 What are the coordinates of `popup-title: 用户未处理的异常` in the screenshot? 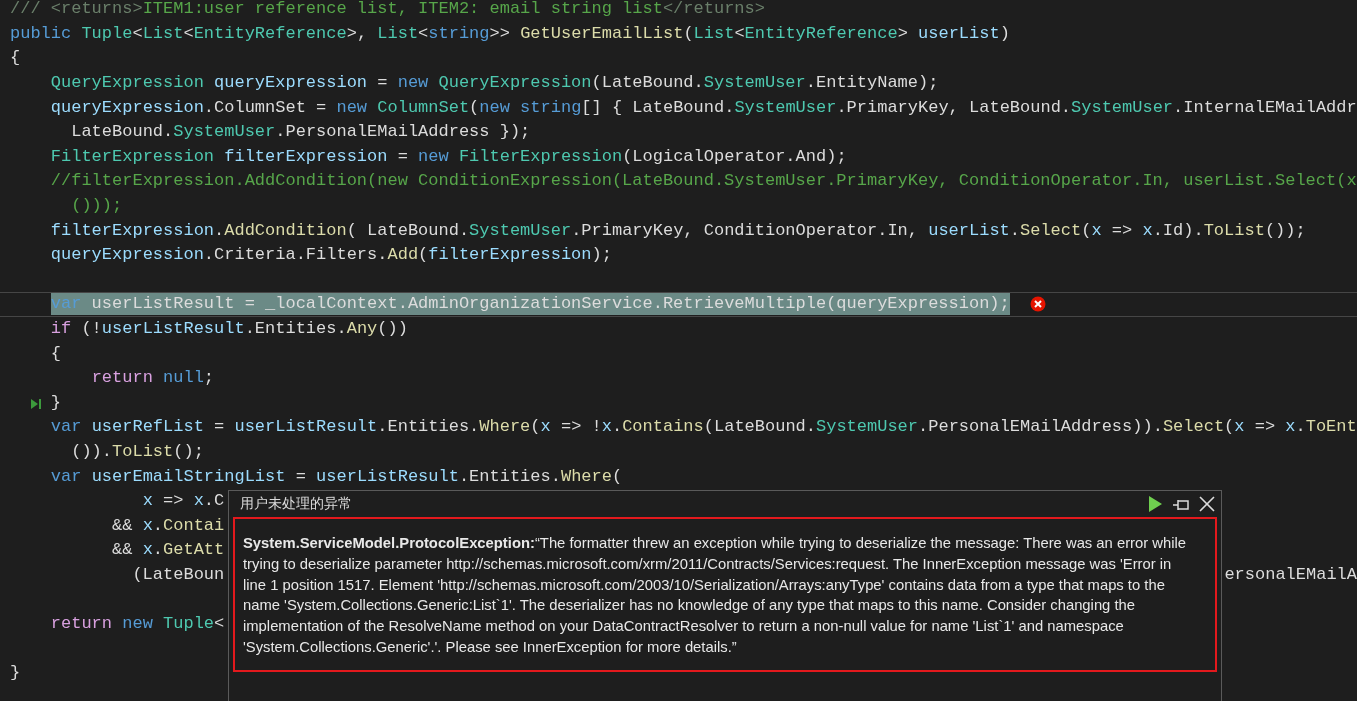 It's located at (296, 504).